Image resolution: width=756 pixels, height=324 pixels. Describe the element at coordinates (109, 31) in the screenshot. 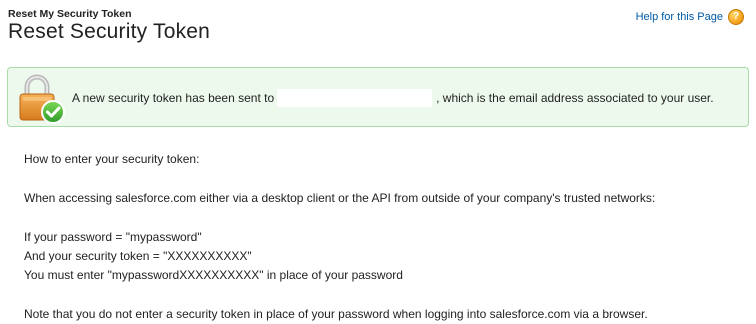

I see `page-title: Reset Security Token` at that location.